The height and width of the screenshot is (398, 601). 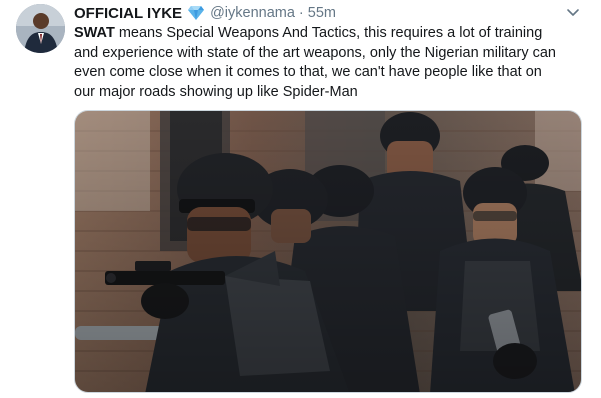 I want to click on display-name: OFFICIAL IYKE, so click(x=128, y=13).